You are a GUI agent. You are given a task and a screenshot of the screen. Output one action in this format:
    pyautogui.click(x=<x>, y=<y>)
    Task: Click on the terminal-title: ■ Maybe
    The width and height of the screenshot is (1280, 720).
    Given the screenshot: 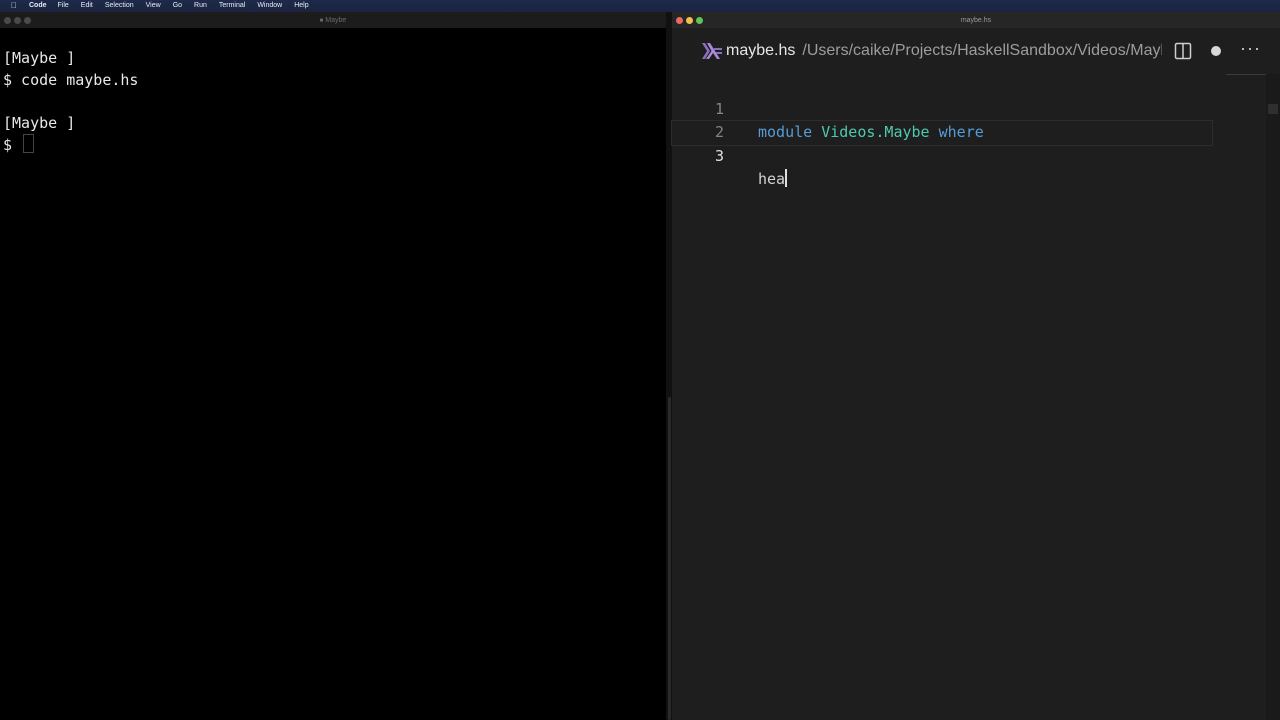 What is the action you would take?
    pyautogui.click(x=333, y=20)
    